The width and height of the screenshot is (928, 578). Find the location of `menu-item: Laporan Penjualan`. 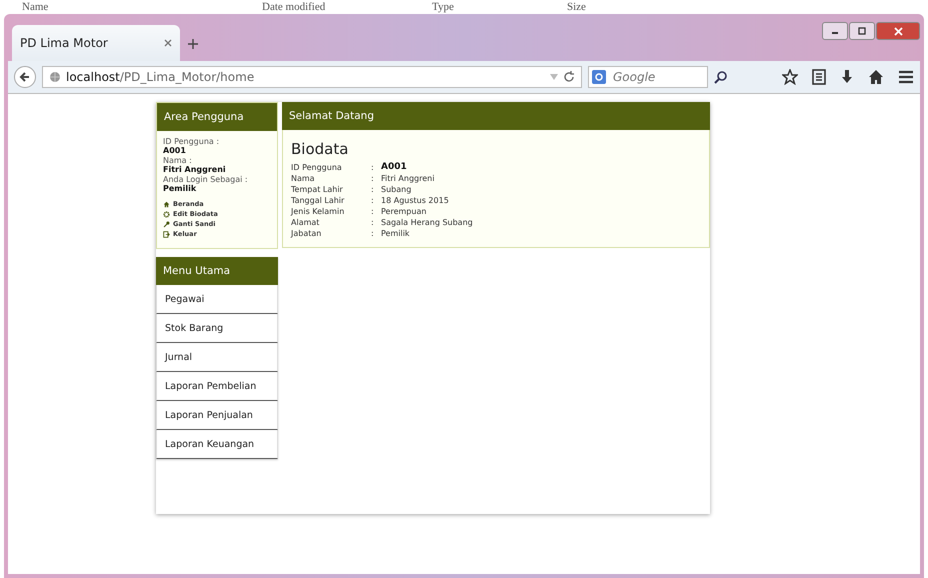

menu-item: Laporan Penjualan is located at coordinates (217, 415).